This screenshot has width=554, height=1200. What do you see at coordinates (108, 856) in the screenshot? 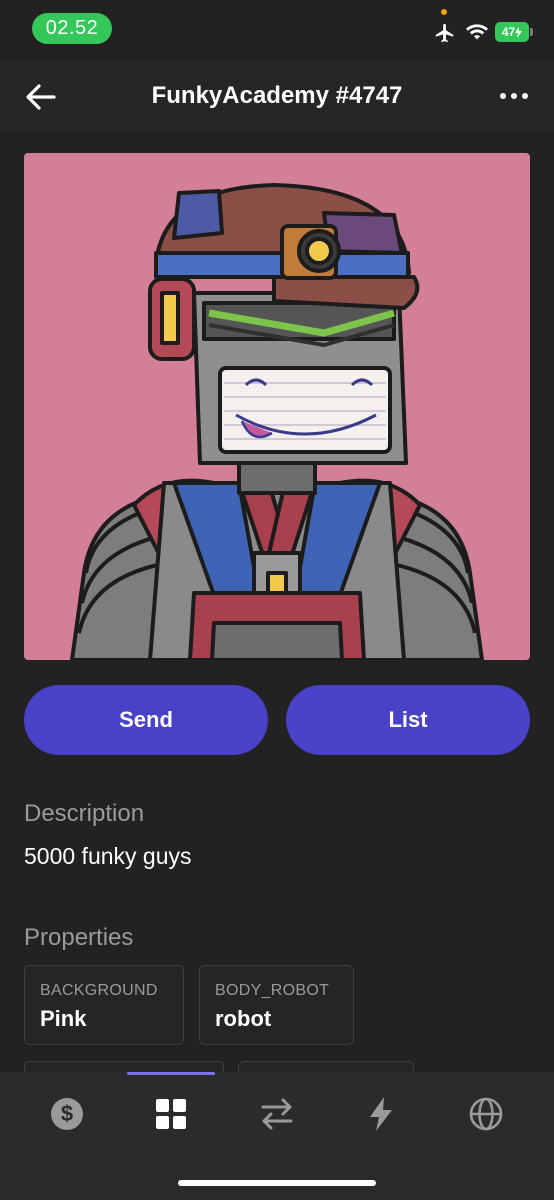
I see `description-text: 5000 funky guys` at bounding box center [108, 856].